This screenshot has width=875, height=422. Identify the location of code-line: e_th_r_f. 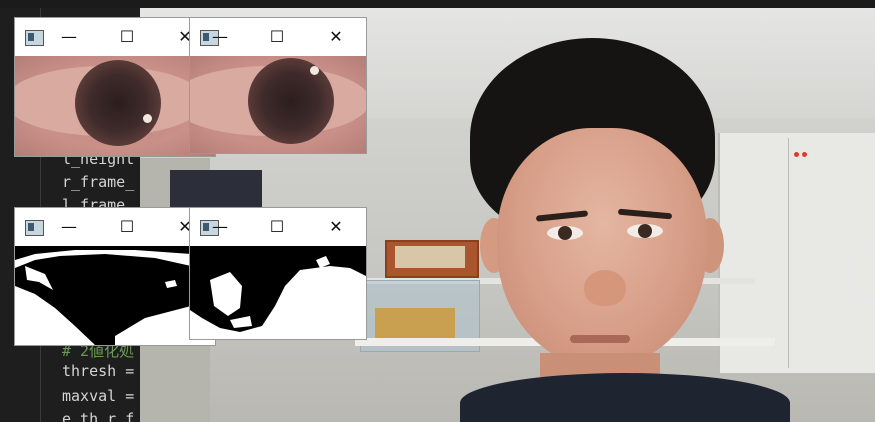
(98, 416).